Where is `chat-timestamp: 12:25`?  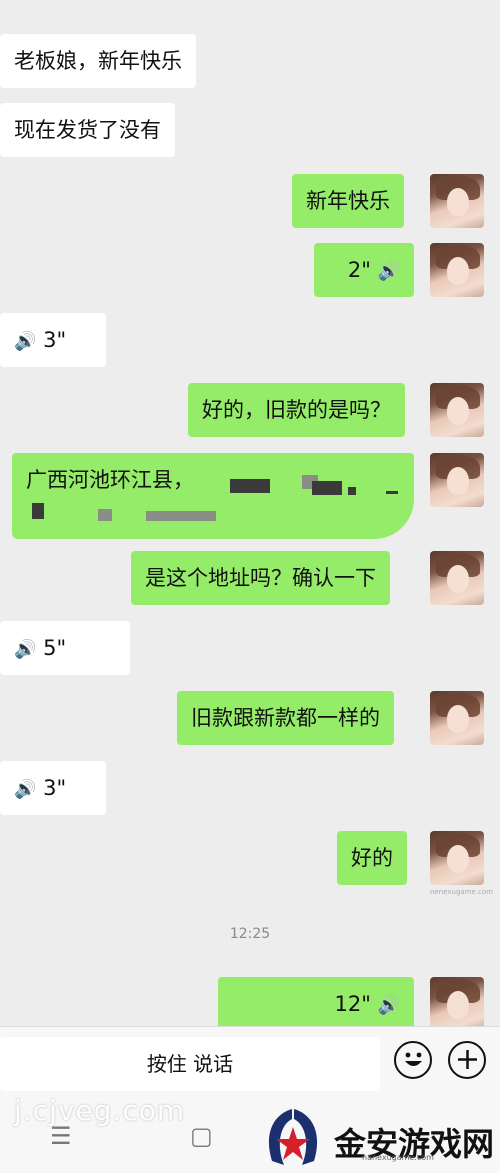 chat-timestamp: 12:25 is located at coordinates (250, 934).